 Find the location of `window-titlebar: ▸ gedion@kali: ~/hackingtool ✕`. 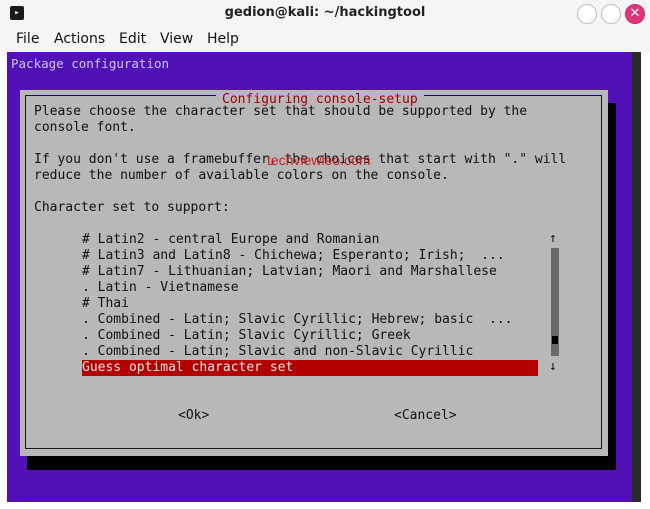

window-titlebar: ▸ gedion@kali: ~/hackingtool ✕ is located at coordinates (325, 14).